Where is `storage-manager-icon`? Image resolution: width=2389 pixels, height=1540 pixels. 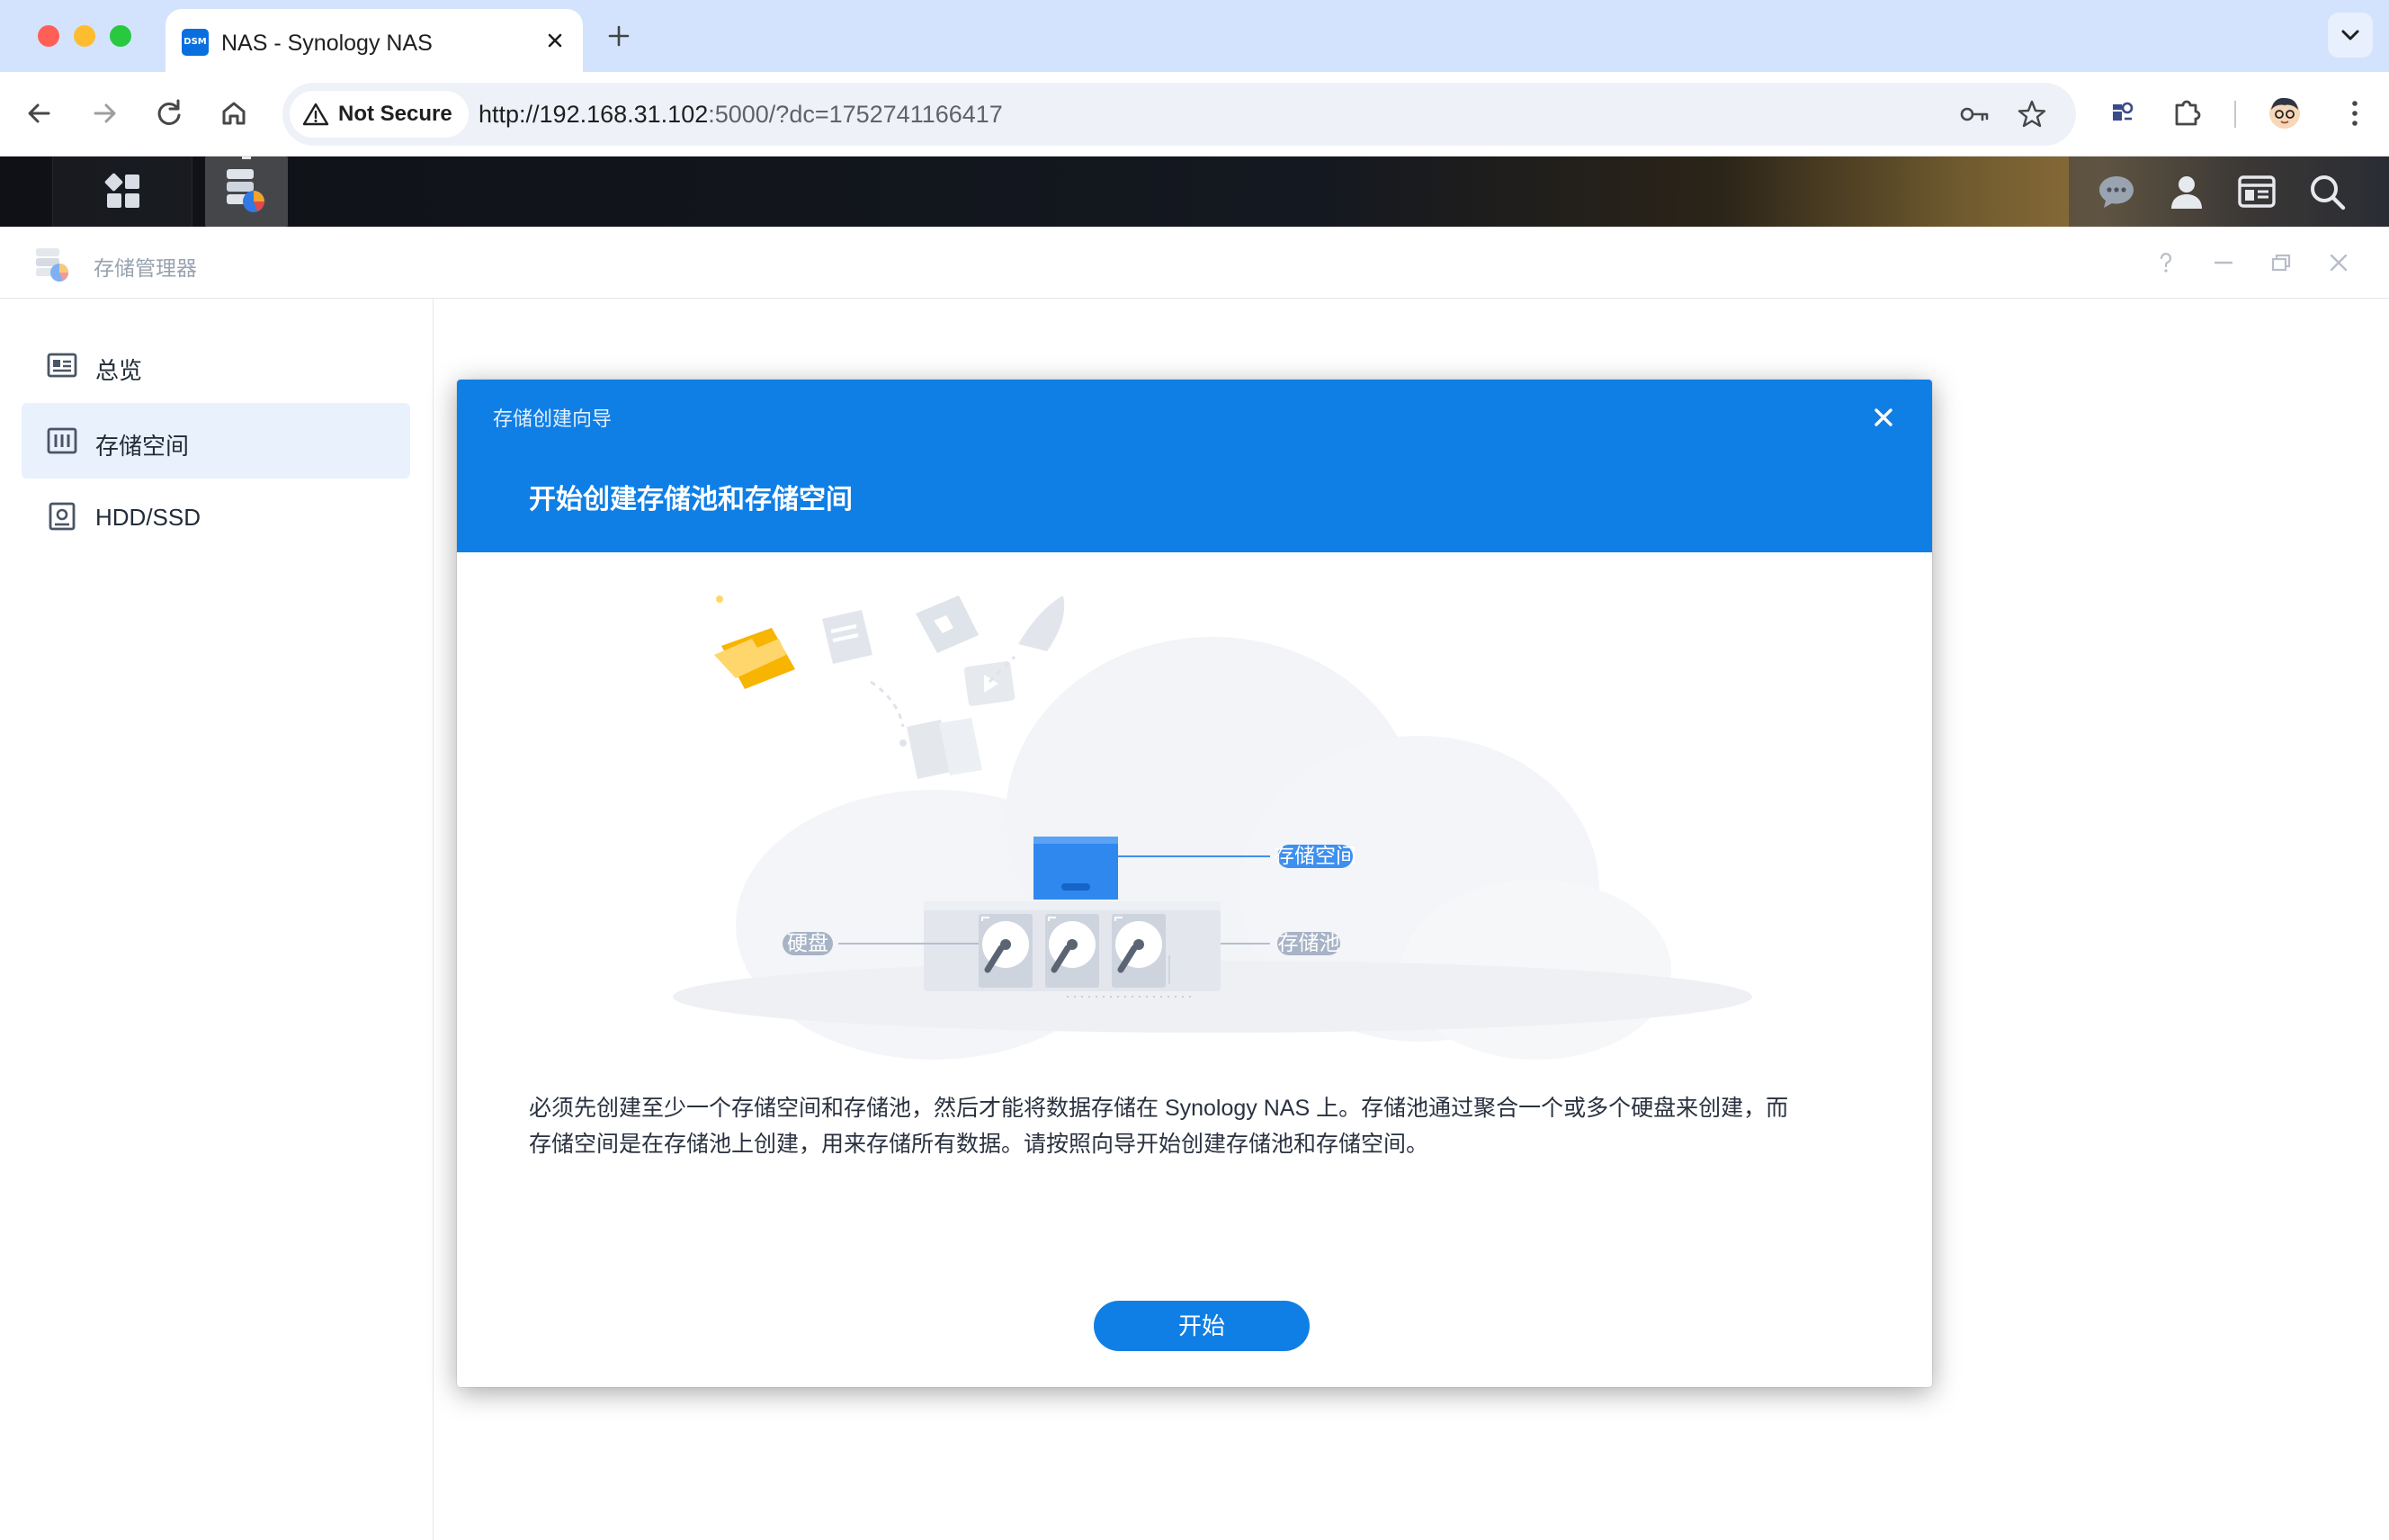
storage-manager-icon is located at coordinates (245, 184).